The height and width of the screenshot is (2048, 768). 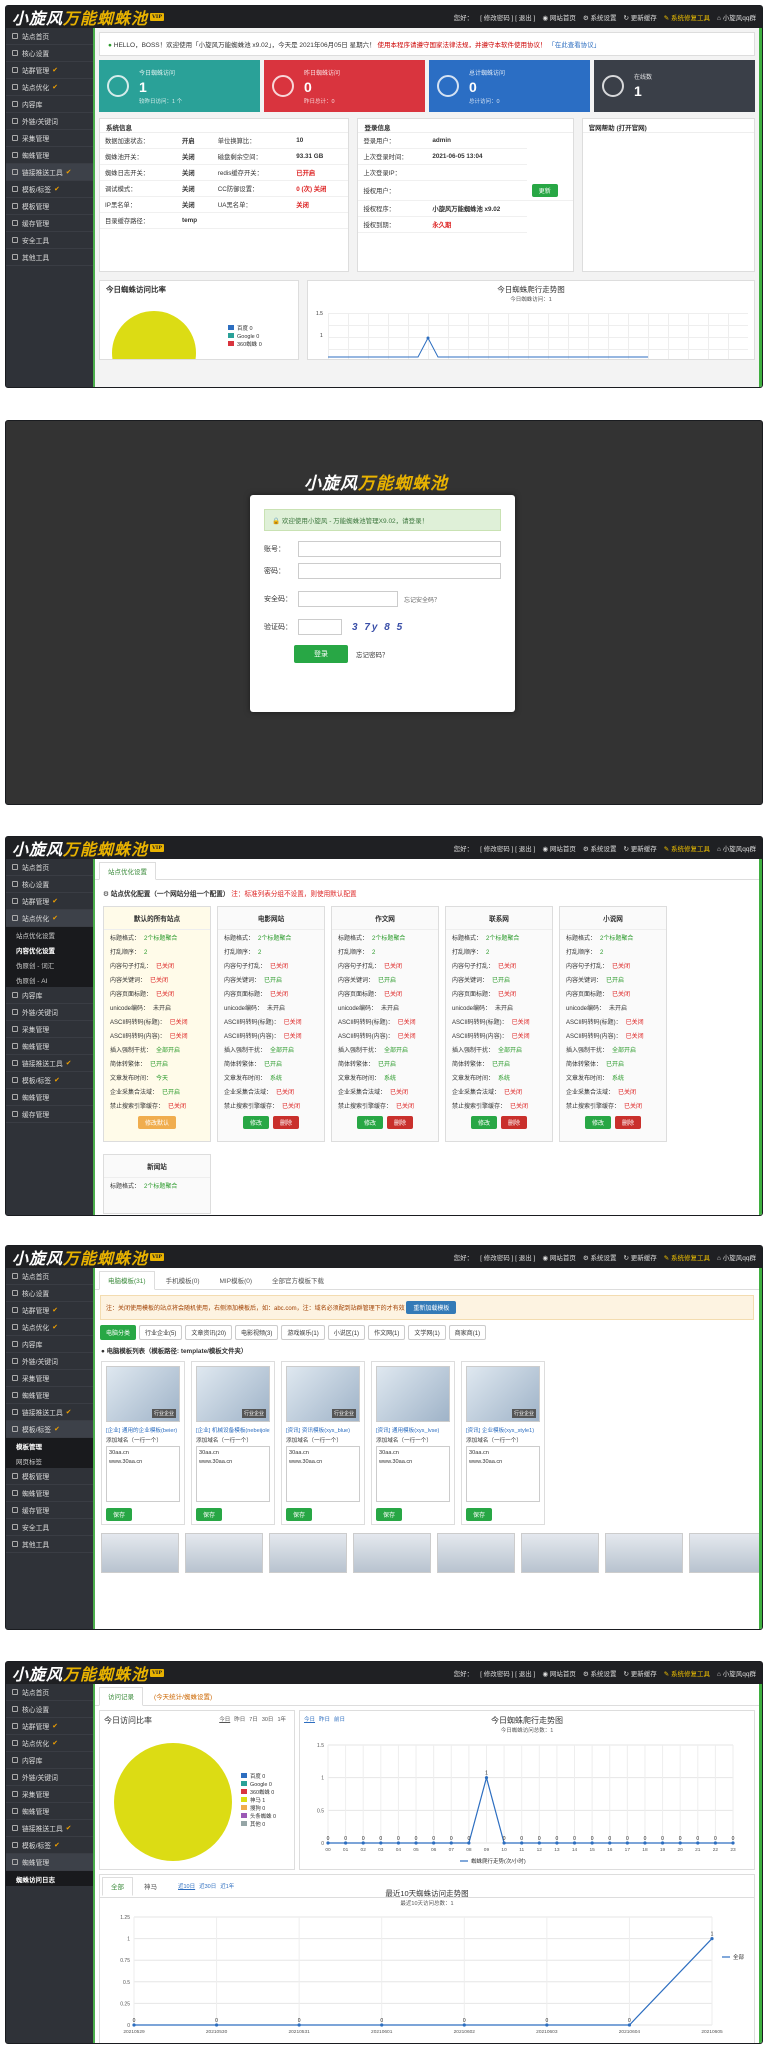 I want to click on sidebar-subitem: 网页标签, so click(x=49, y=1460).